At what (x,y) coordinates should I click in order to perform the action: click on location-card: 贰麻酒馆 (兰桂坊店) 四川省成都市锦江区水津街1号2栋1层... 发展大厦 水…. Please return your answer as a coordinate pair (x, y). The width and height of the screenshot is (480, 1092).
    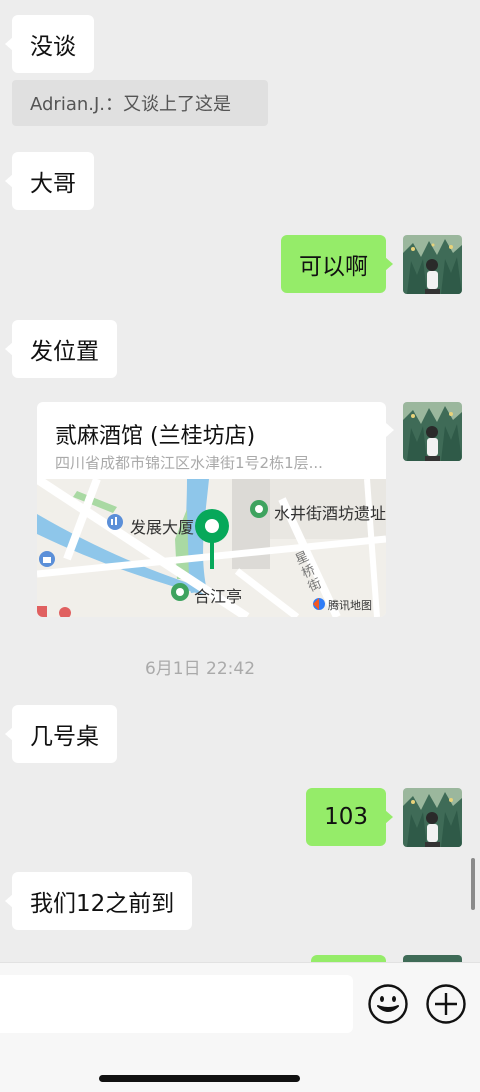
    Looking at the image, I should click on (211, 509).